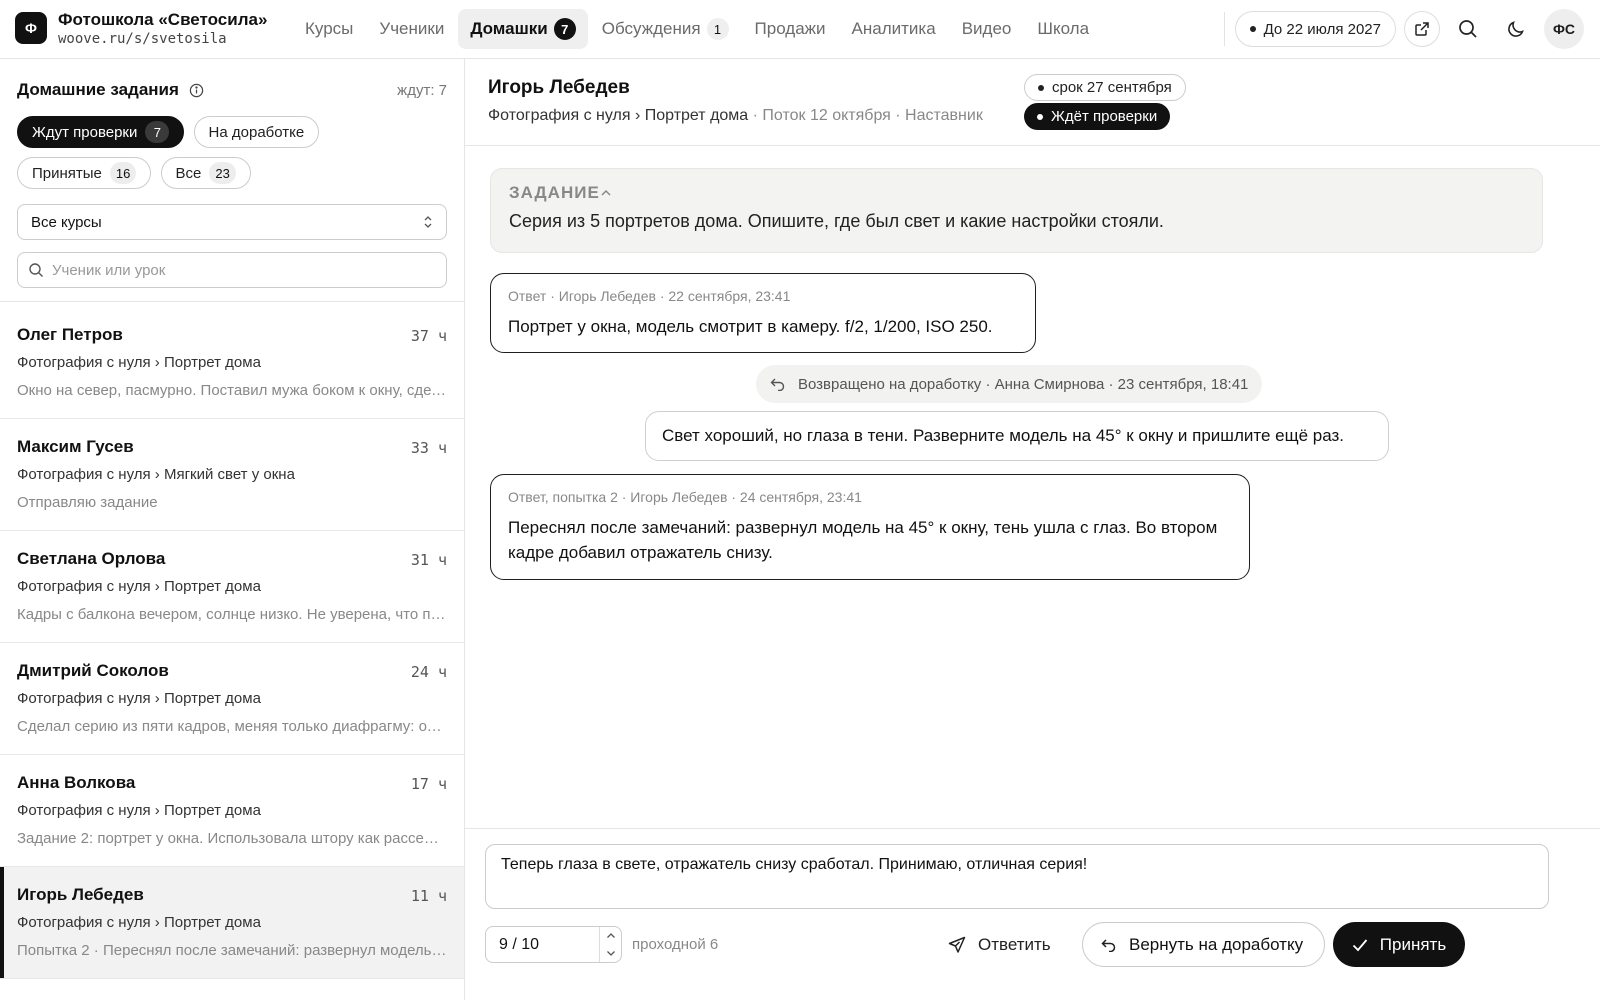 The image size is (1600, 1000). I want to click on waiting-hours: 37 ч, so click(428, 336).